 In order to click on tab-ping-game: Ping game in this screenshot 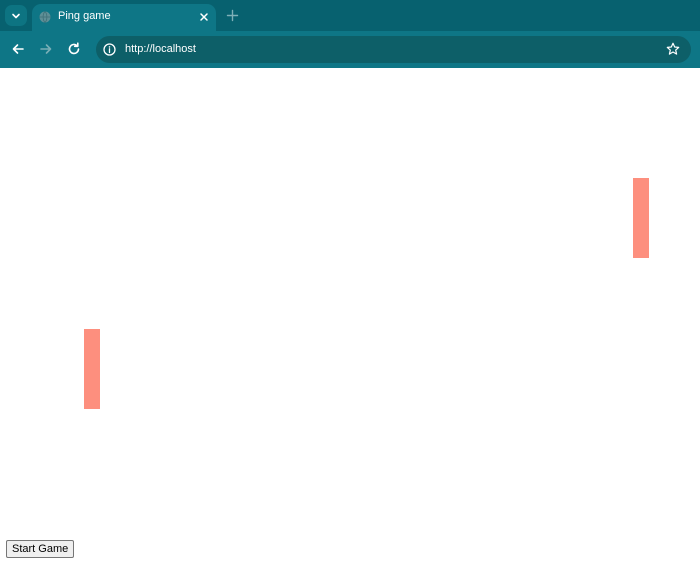, I will do `click(124, 17)`.